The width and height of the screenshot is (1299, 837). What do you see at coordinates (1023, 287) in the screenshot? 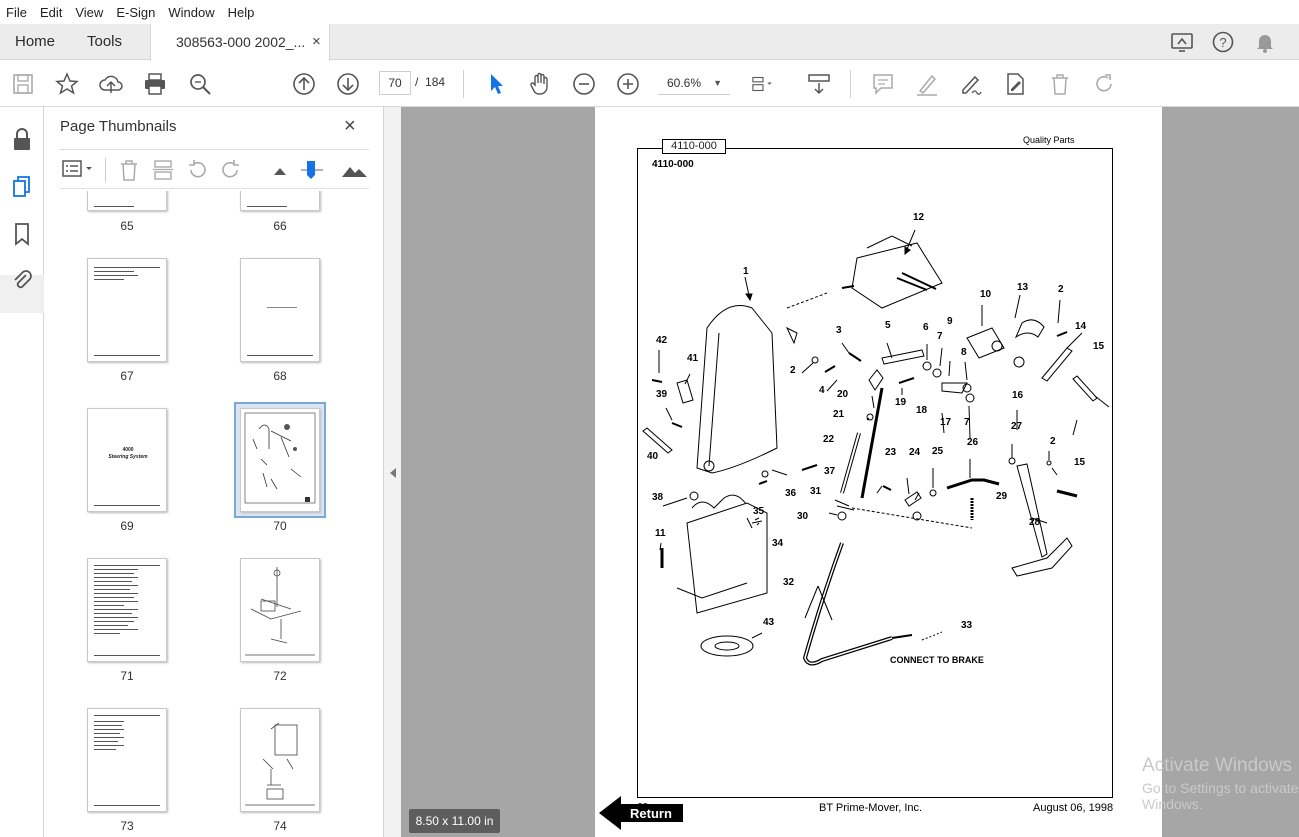
I see `callout-number: 13` at bounding box center [1023, 287].